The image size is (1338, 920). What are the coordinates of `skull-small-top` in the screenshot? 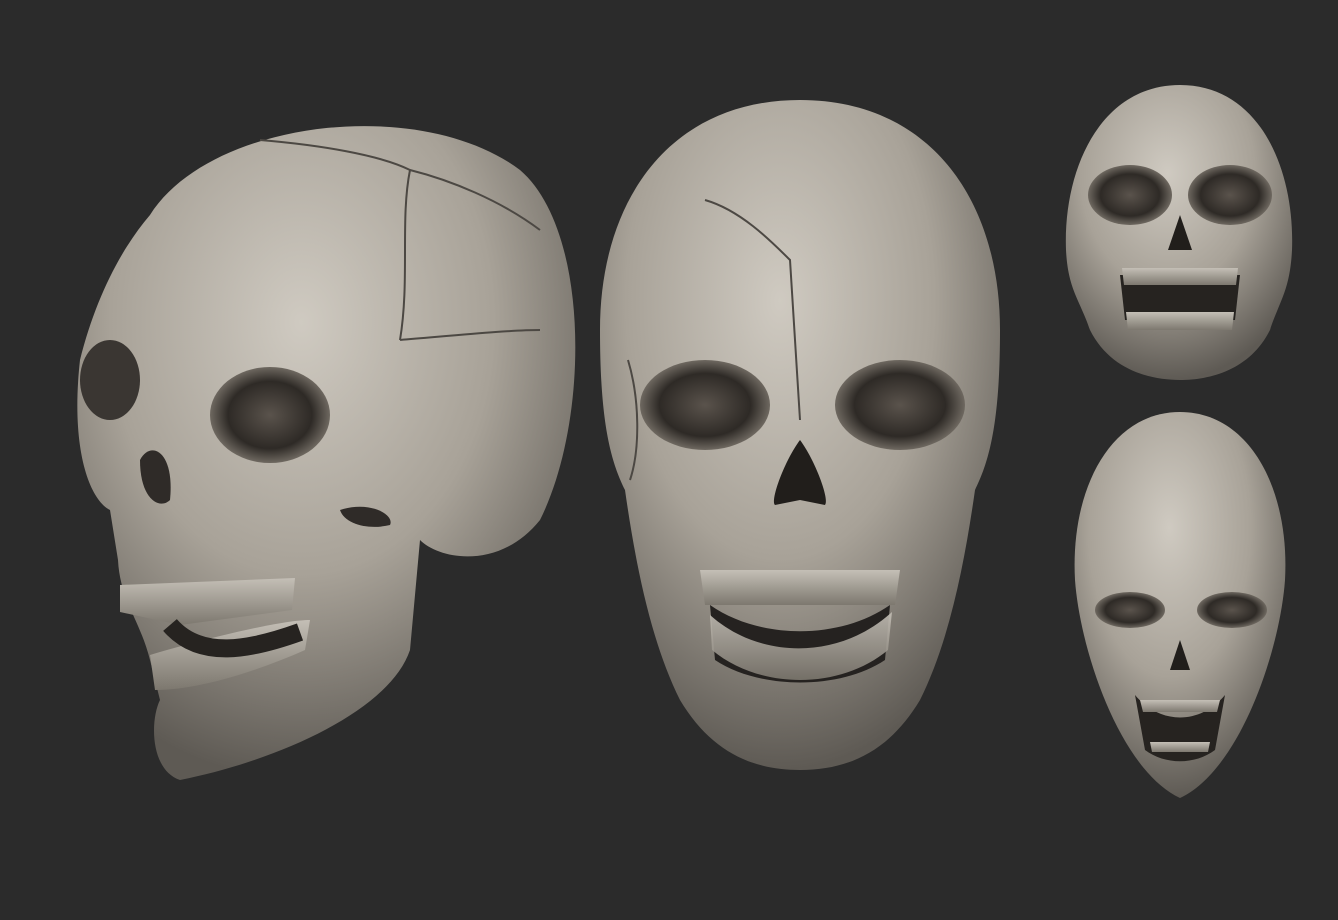 It's located at (1179, 232).